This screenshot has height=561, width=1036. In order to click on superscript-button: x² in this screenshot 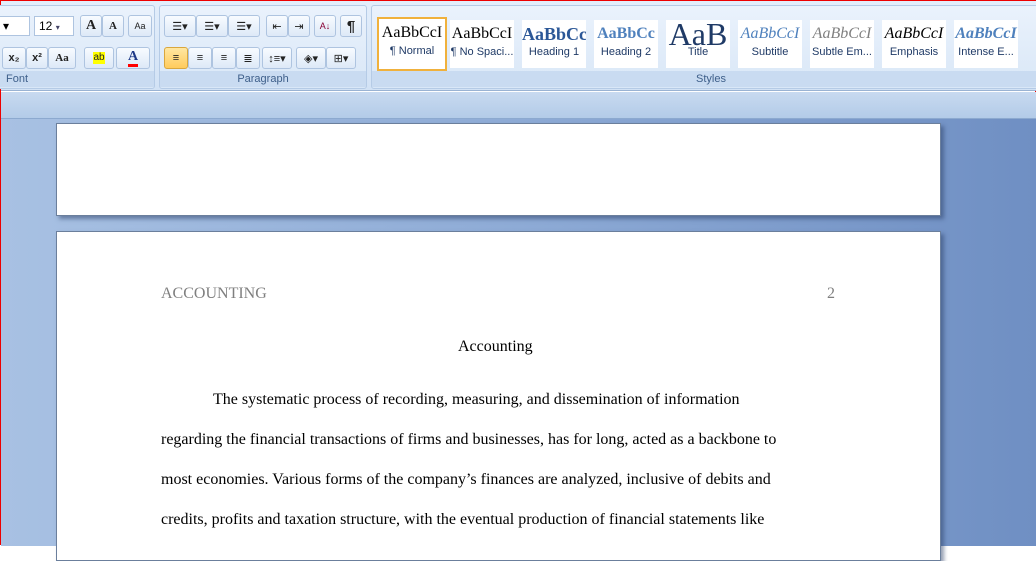, I will do `click(37, 58)`.